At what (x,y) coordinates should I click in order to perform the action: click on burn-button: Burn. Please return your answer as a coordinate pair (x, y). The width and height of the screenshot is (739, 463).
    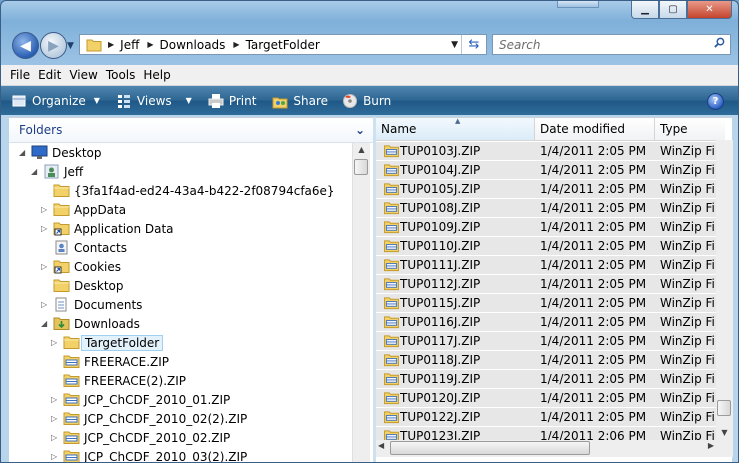
    Looking at the image, I should click on (366, 100).